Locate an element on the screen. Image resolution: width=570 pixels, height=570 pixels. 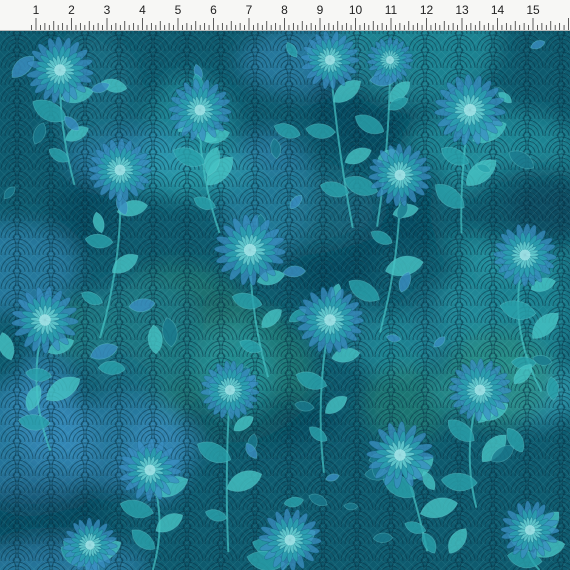
ruler-number: 14 is located at coordinates (497, 10).